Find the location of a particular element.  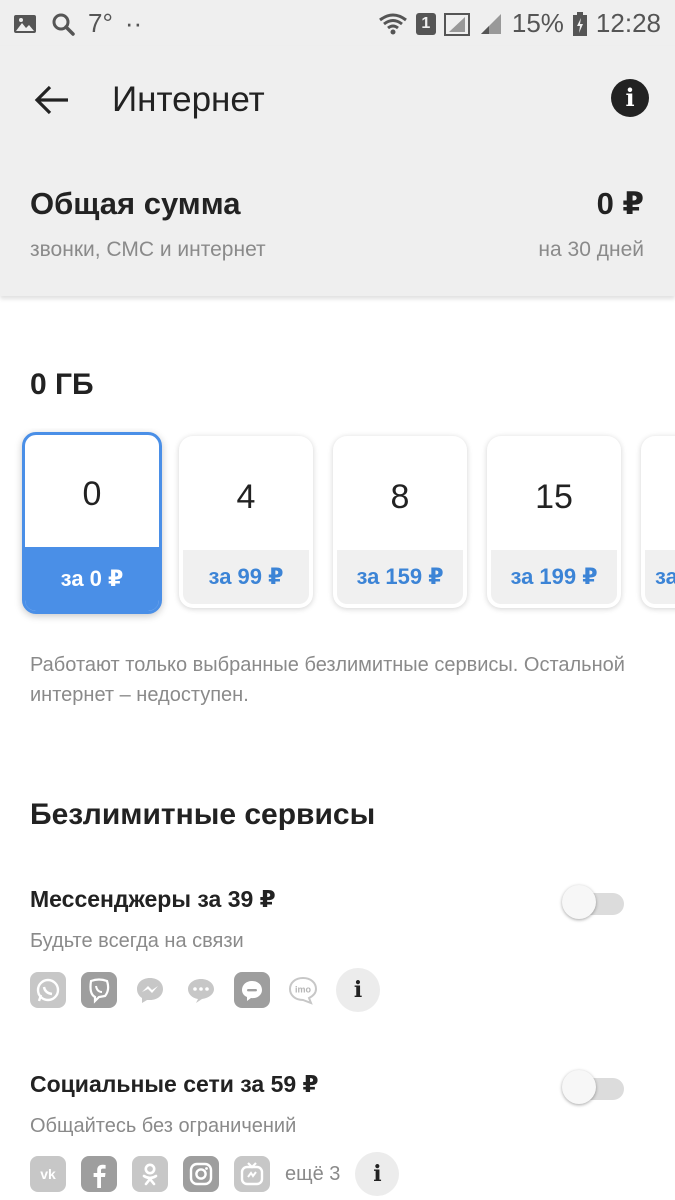

clock: 12:28 is located at coordinates (628, 23).